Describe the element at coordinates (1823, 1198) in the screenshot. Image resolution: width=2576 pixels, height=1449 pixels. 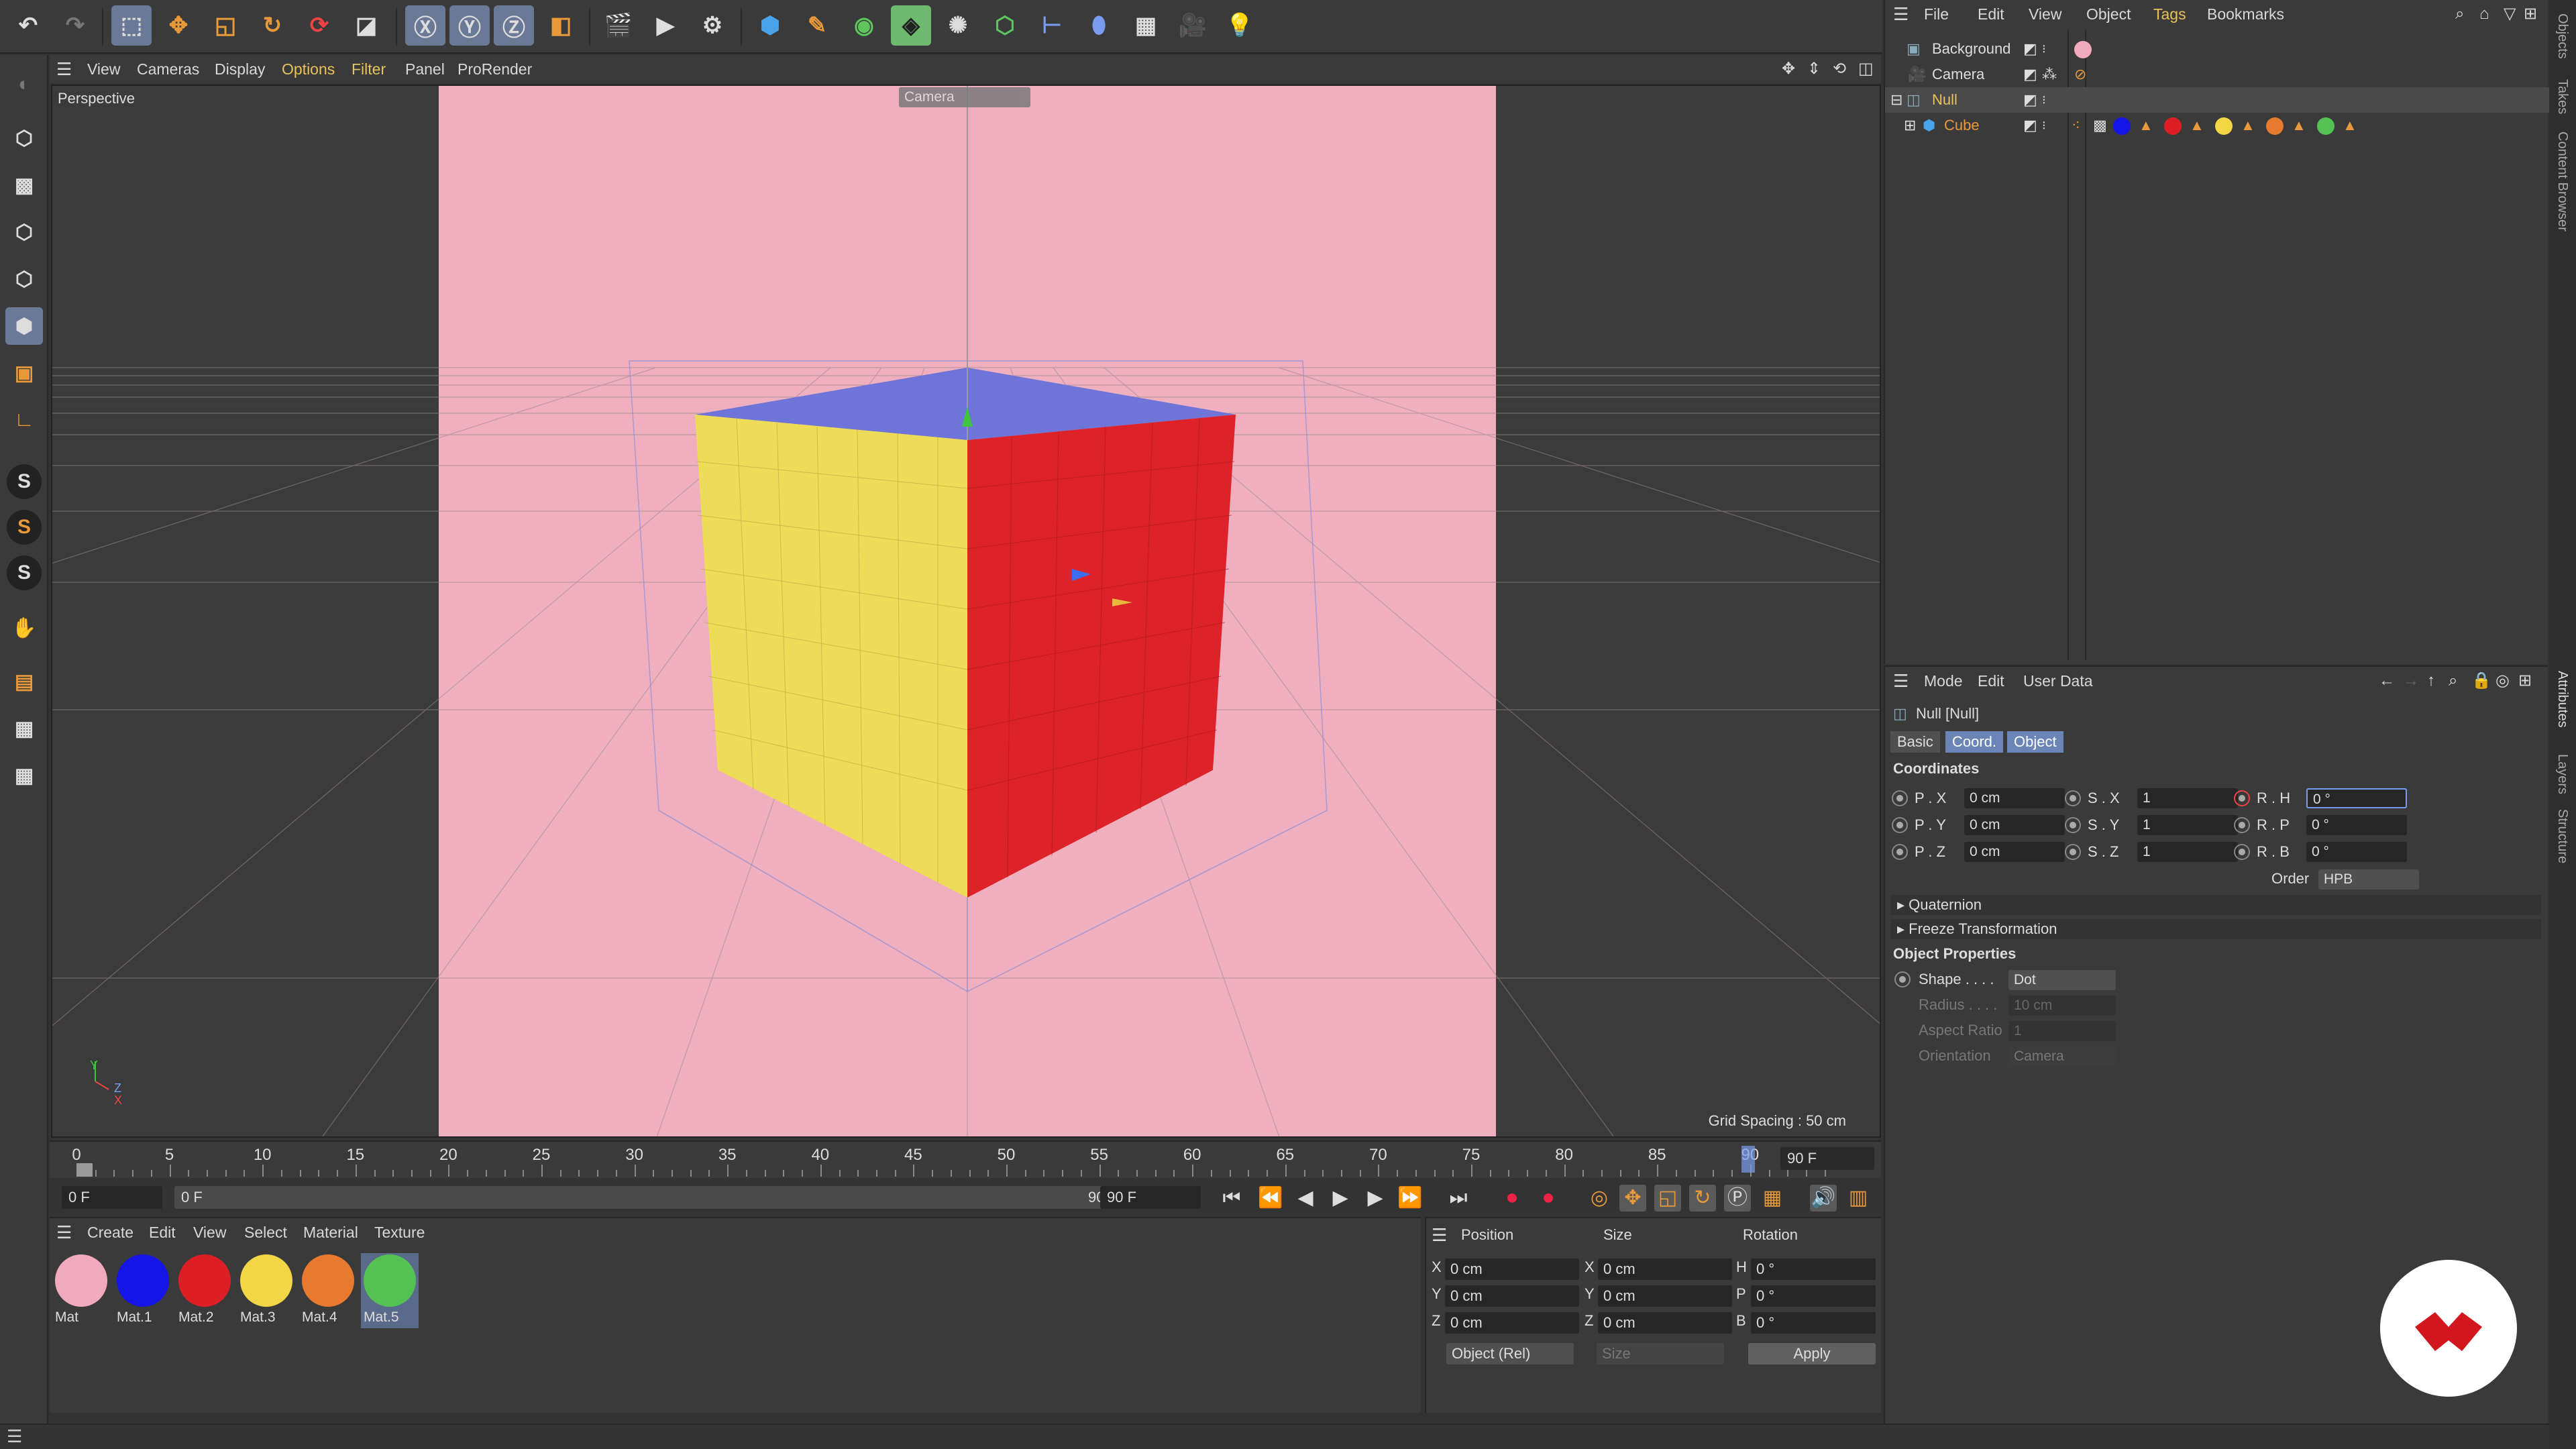
I see `sound-icon: 🔊` at that location.